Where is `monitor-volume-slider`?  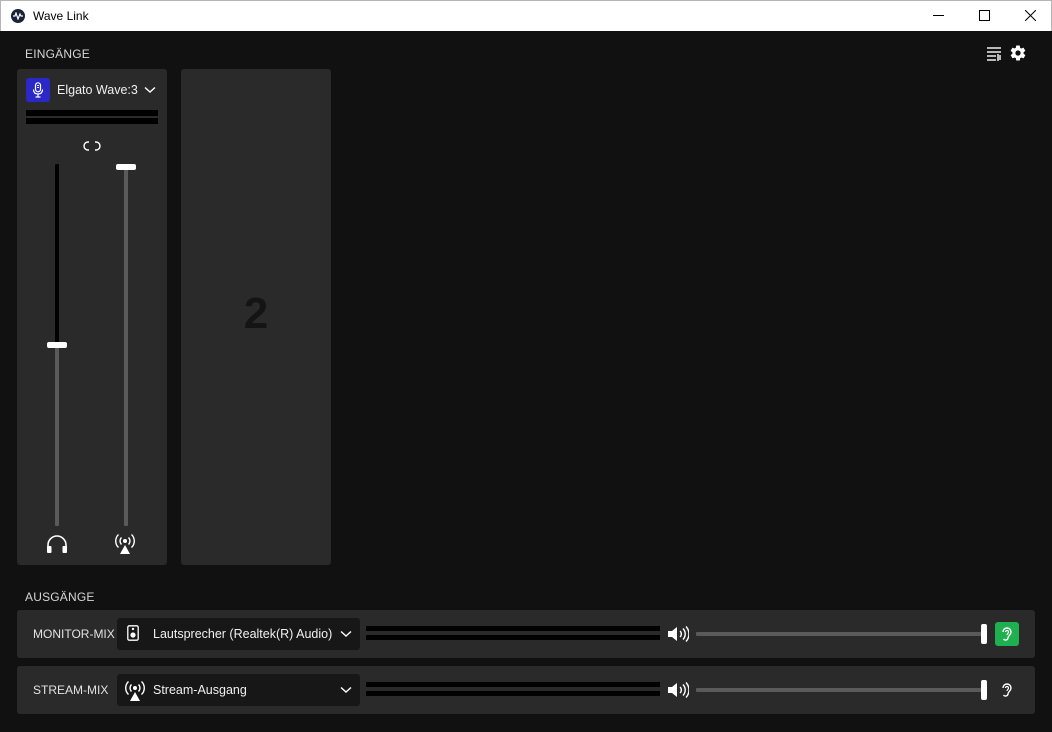
monitor-volume-slider is located at coordinates (841, 634).